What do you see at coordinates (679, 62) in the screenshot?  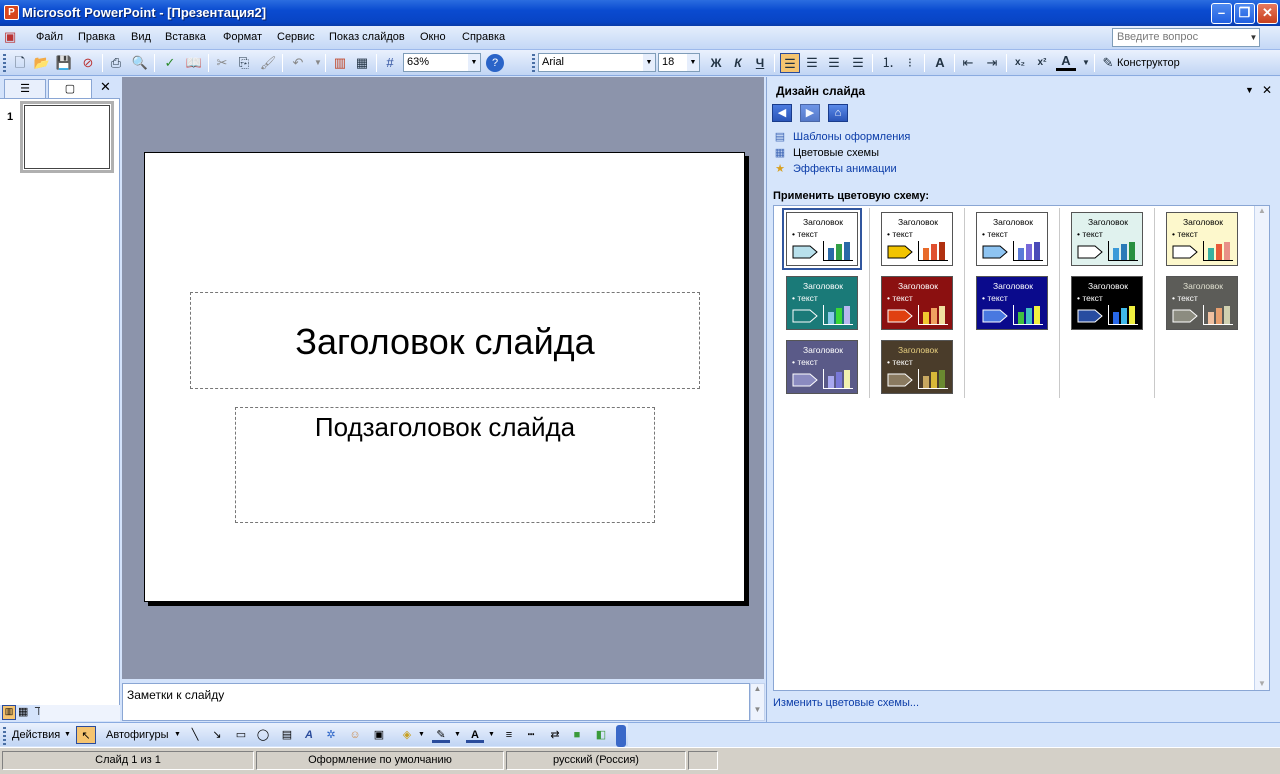 I see `font-size-select: 18 ▼` at bounding box center [679, 62].